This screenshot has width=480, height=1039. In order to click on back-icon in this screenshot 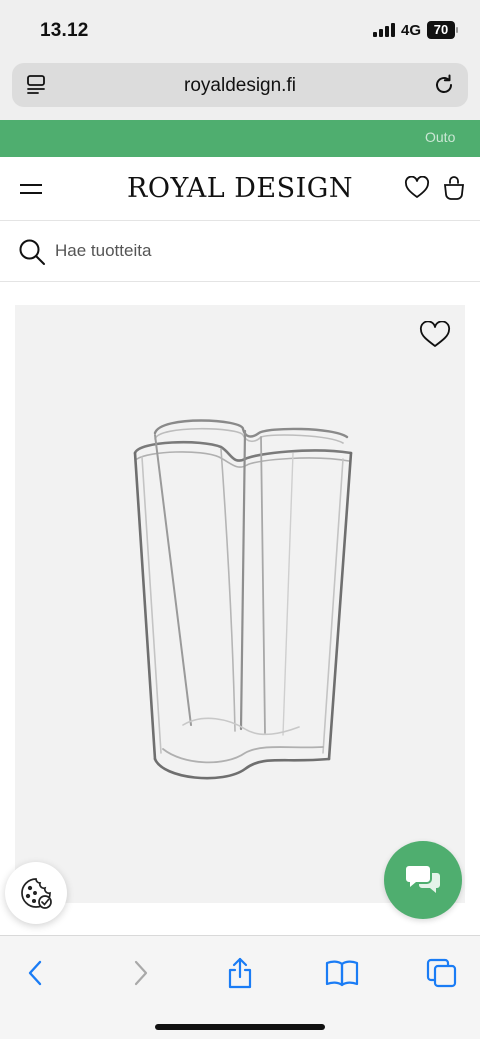, I will do `click(35, 973)`.